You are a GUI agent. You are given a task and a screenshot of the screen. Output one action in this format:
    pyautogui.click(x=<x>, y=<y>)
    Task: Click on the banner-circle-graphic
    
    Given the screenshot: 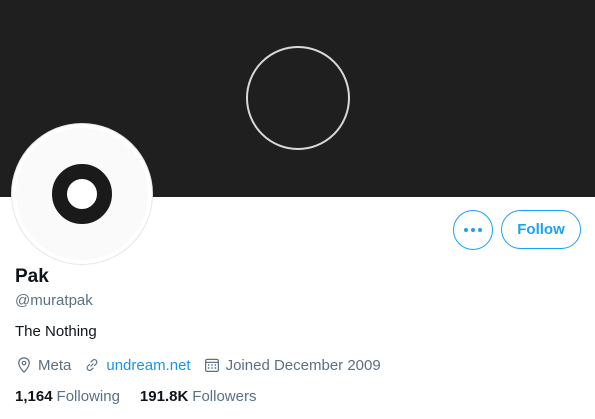 What is the action you would take?
    pyautogui.click(x=298, y=98)
    